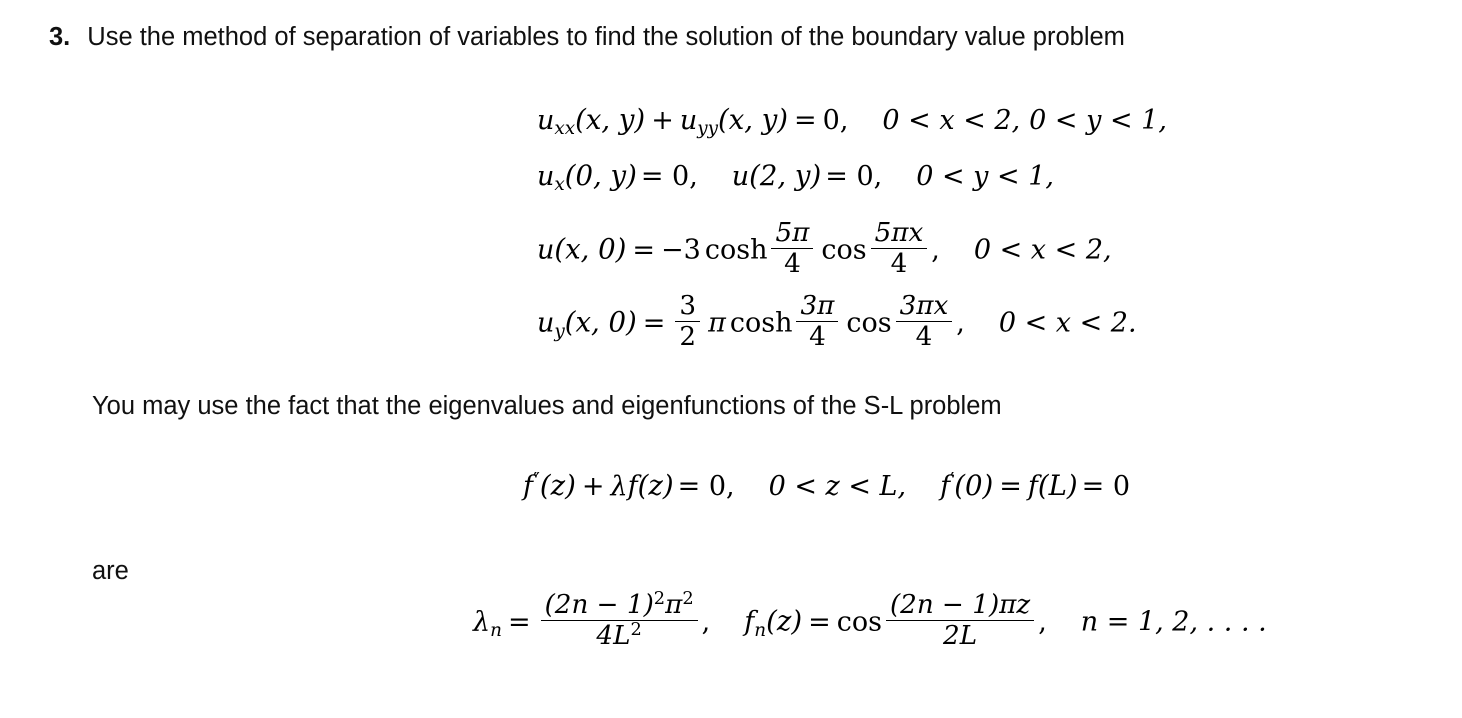 The image size is (1462, 718). What do you see at coordinates (681, 250) in the screenshot?
I see `eq-icu-coefficient: −3` at bounding box center [681, 250].